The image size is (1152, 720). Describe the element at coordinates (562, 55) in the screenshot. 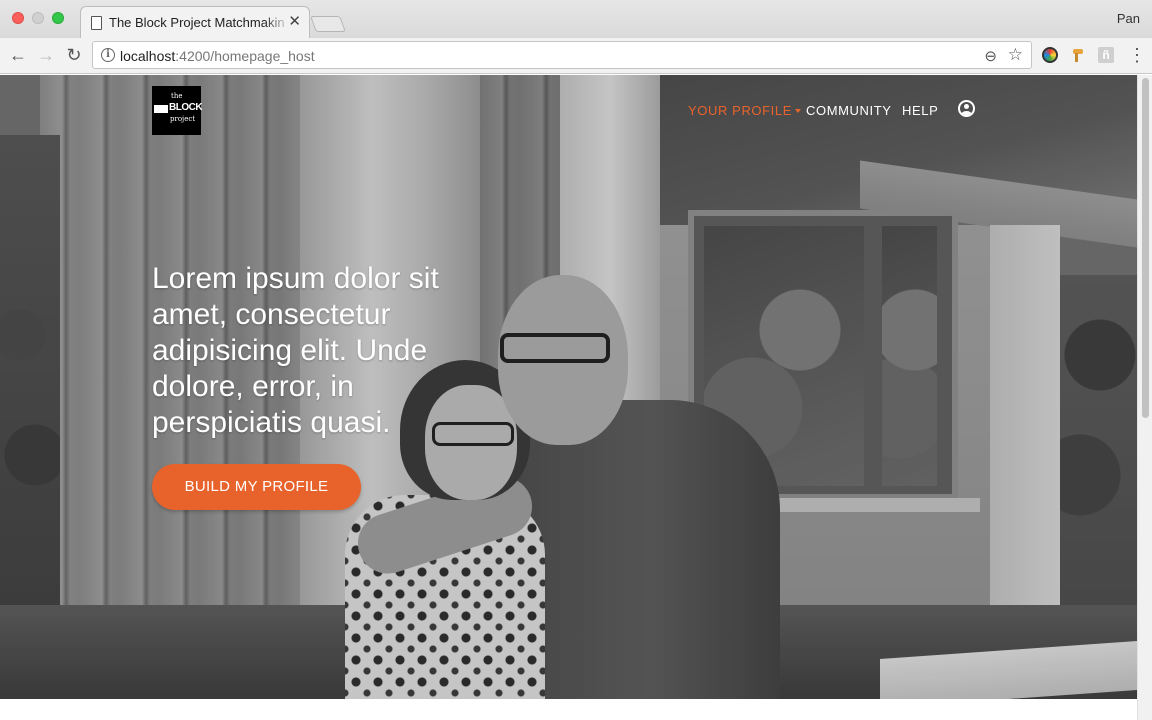

I see `address-bar: i localhost:4200/homepage_host ⊖ ☆` at that location.